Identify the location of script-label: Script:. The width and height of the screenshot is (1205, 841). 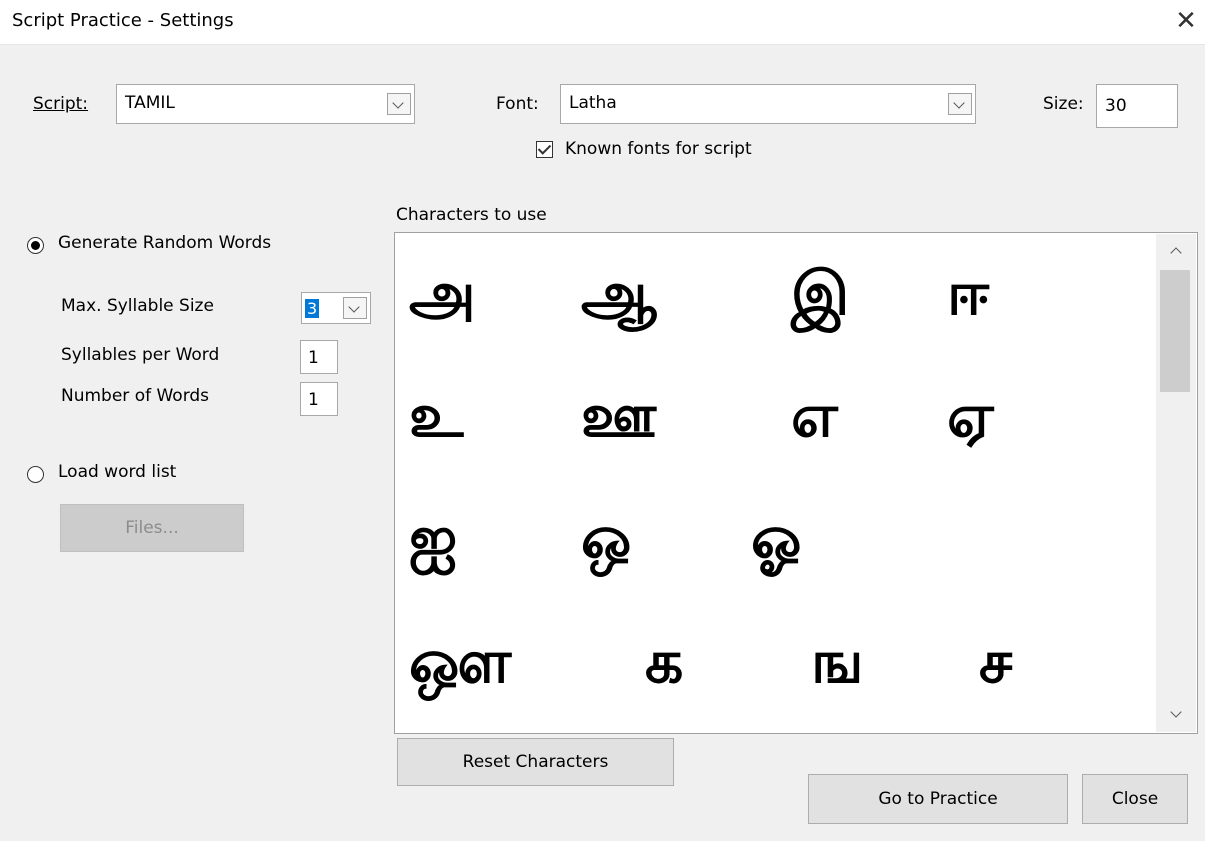
(61, 104).